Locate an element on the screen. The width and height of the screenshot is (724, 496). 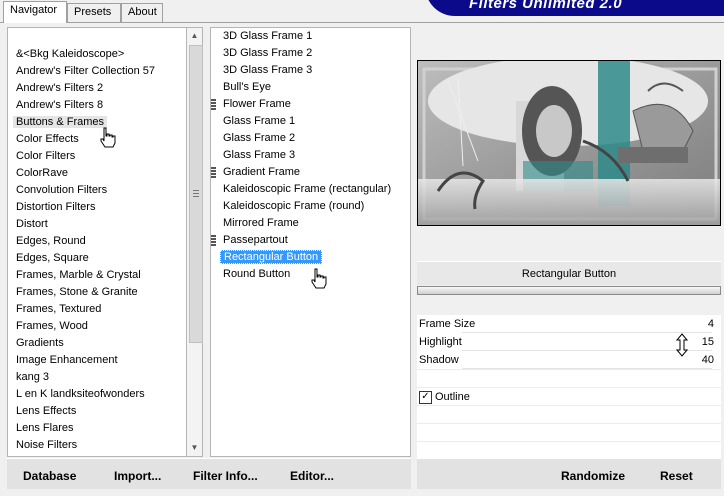
category-item: Gradients is located at coordinates (40, 343).